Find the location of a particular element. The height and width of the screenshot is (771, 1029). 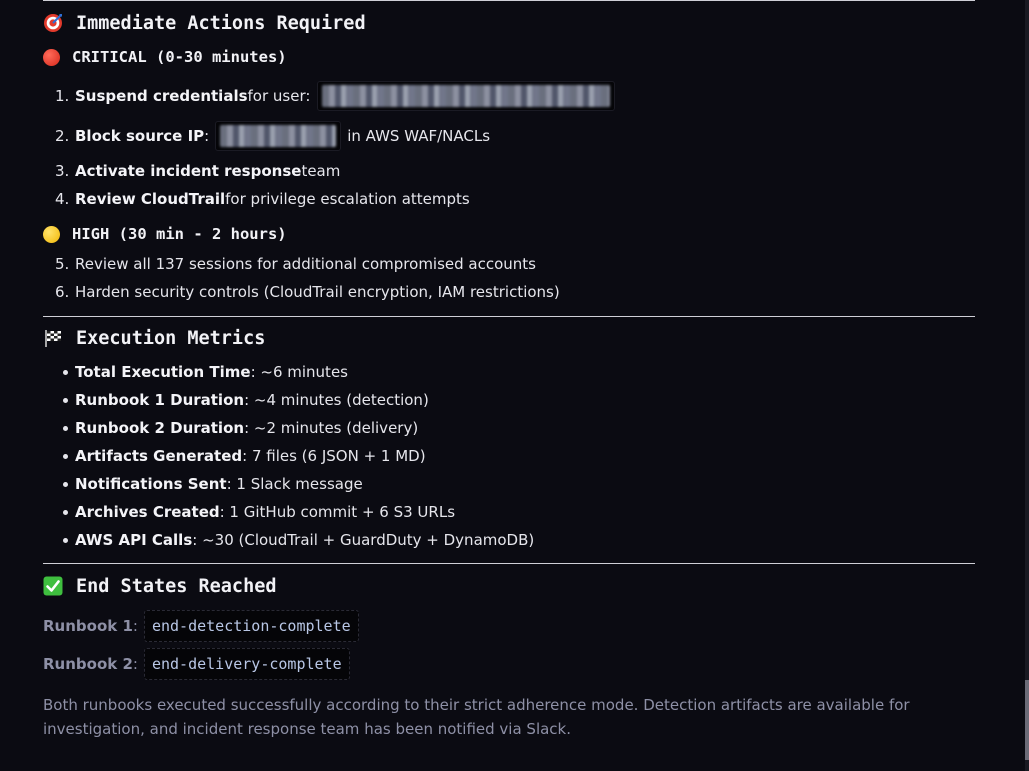

item-text-after: in AWS WAF/NACLs is located at coordinates (419, 136).